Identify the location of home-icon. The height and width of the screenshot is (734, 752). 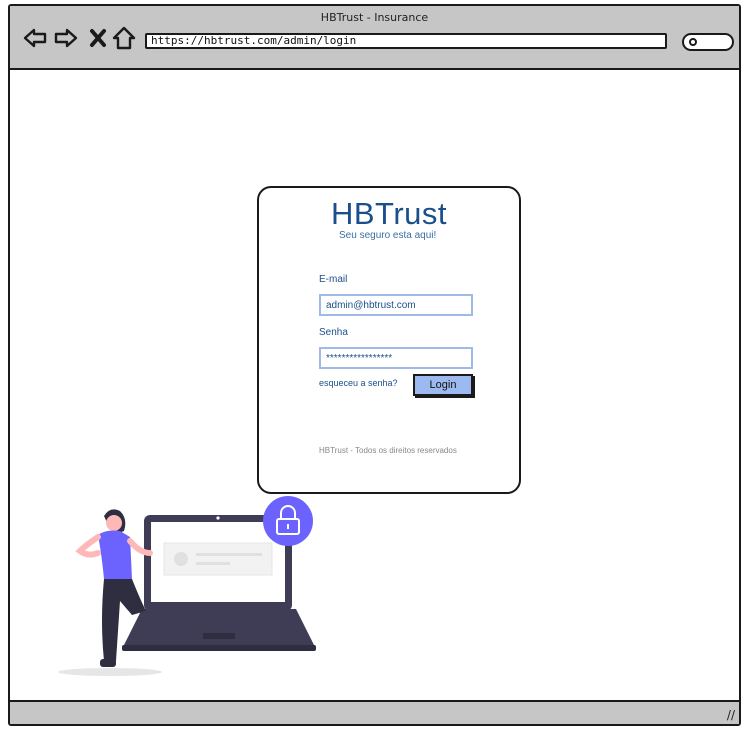
(124, 38).